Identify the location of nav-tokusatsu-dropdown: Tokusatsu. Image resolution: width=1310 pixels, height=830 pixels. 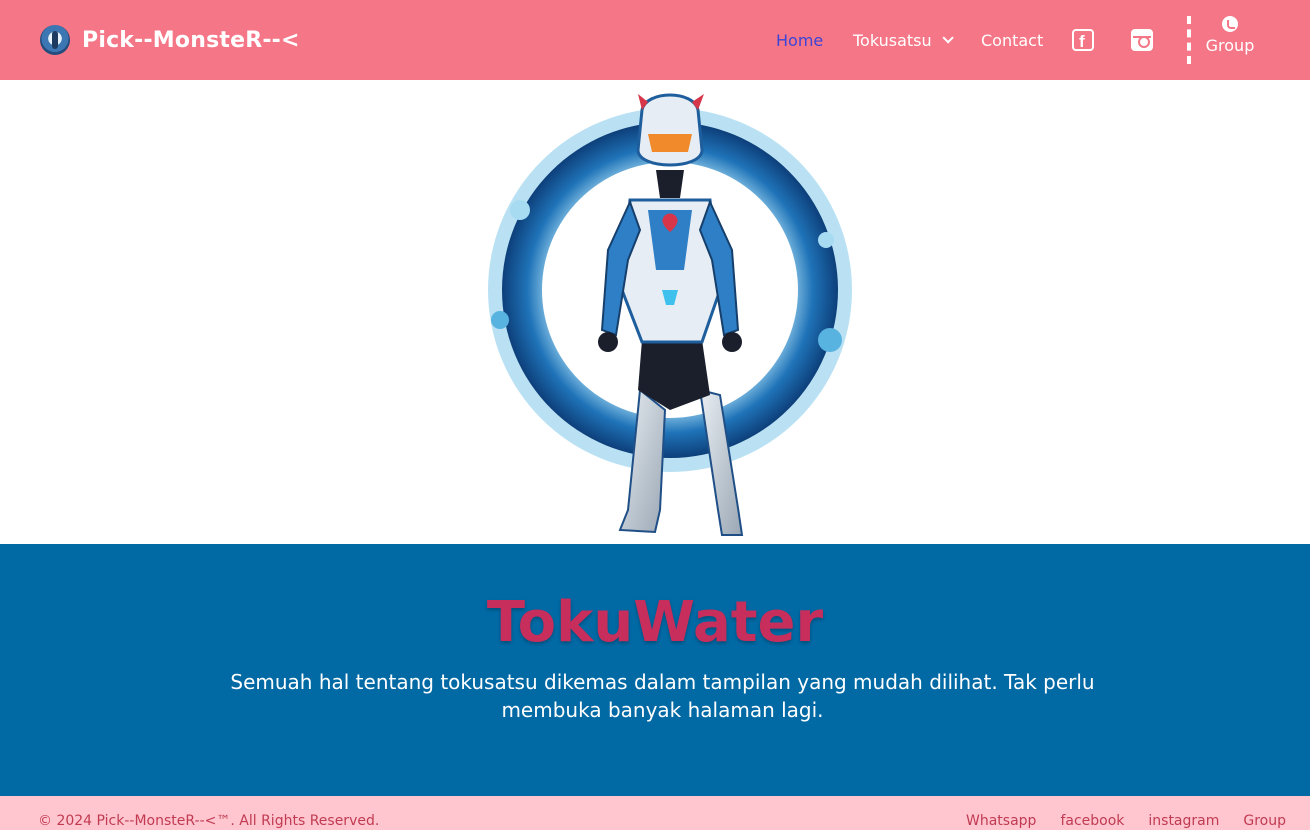
(903, 40).